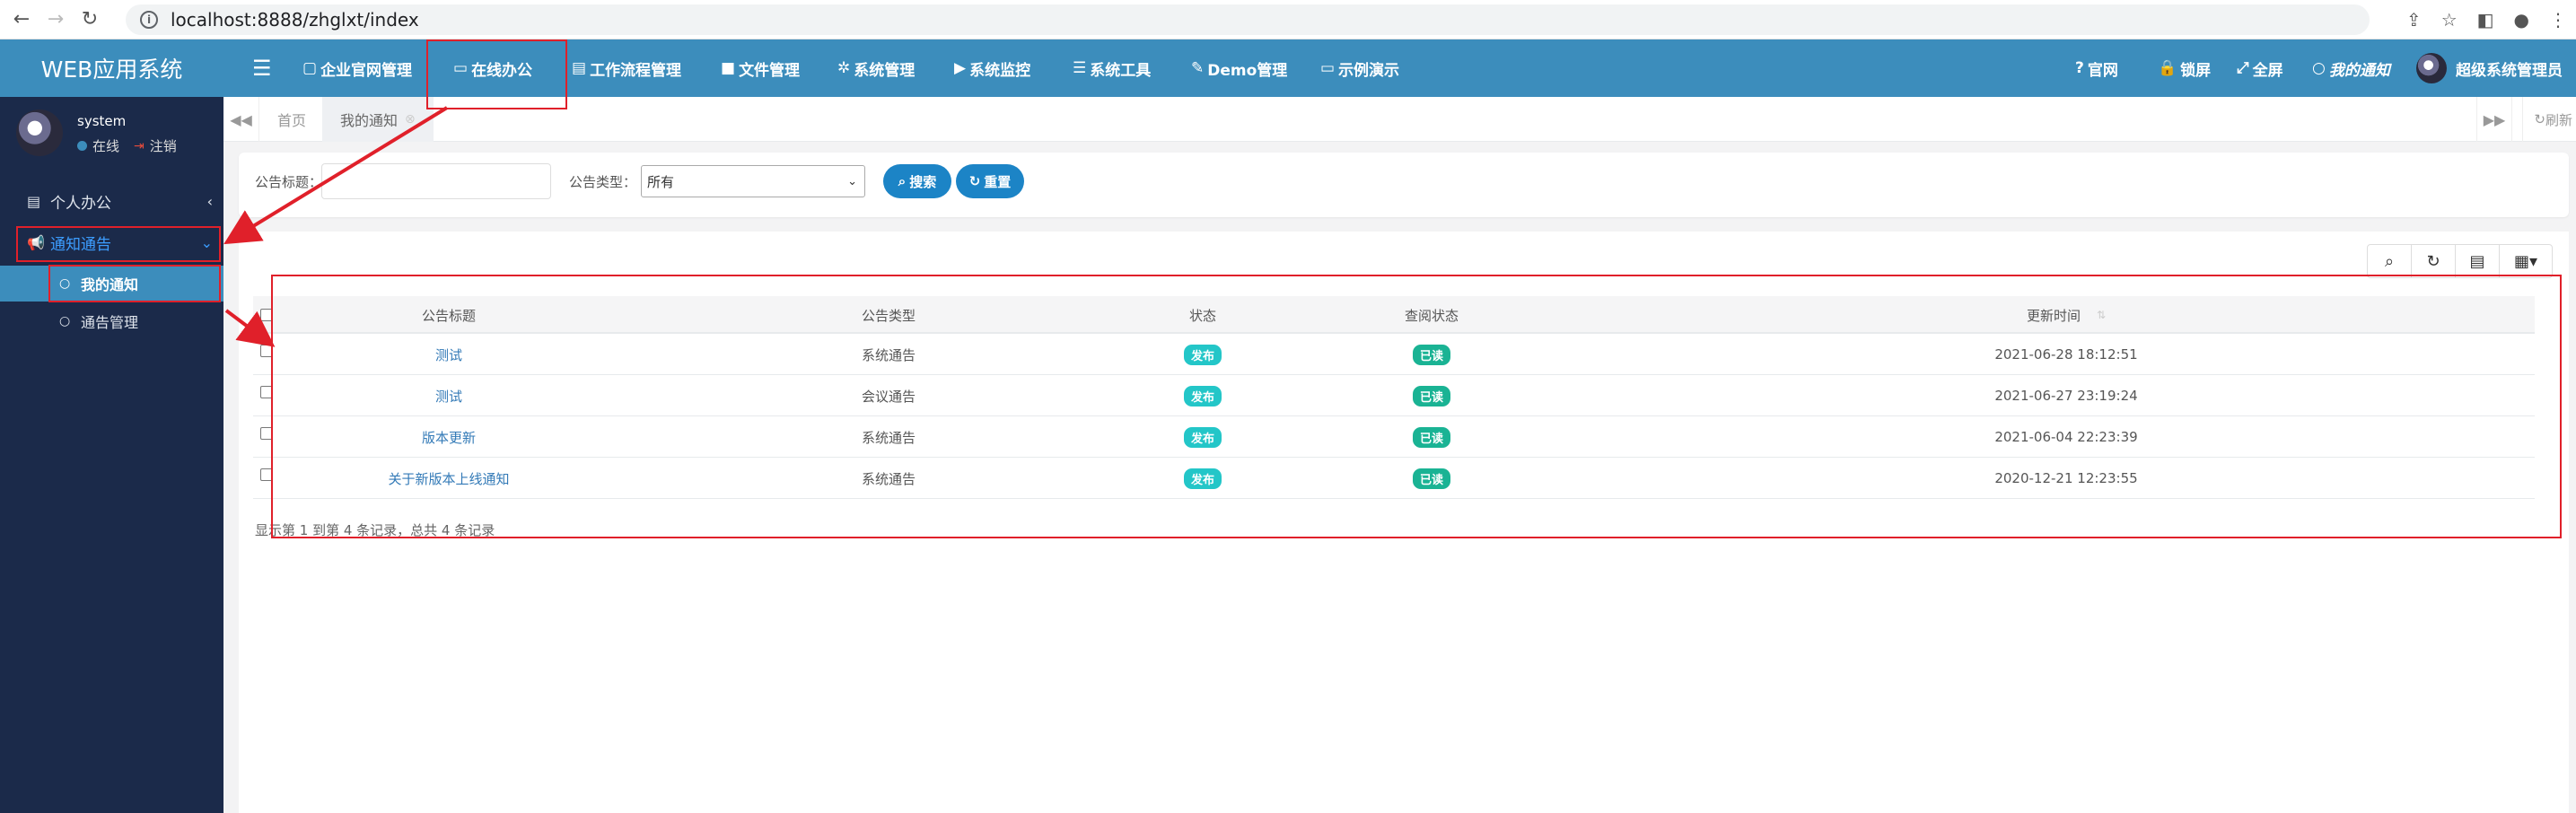 Image resolution: width=2576 pixels, height=813 pixels. I want to click on annotation-arrows, so click(336, 227).